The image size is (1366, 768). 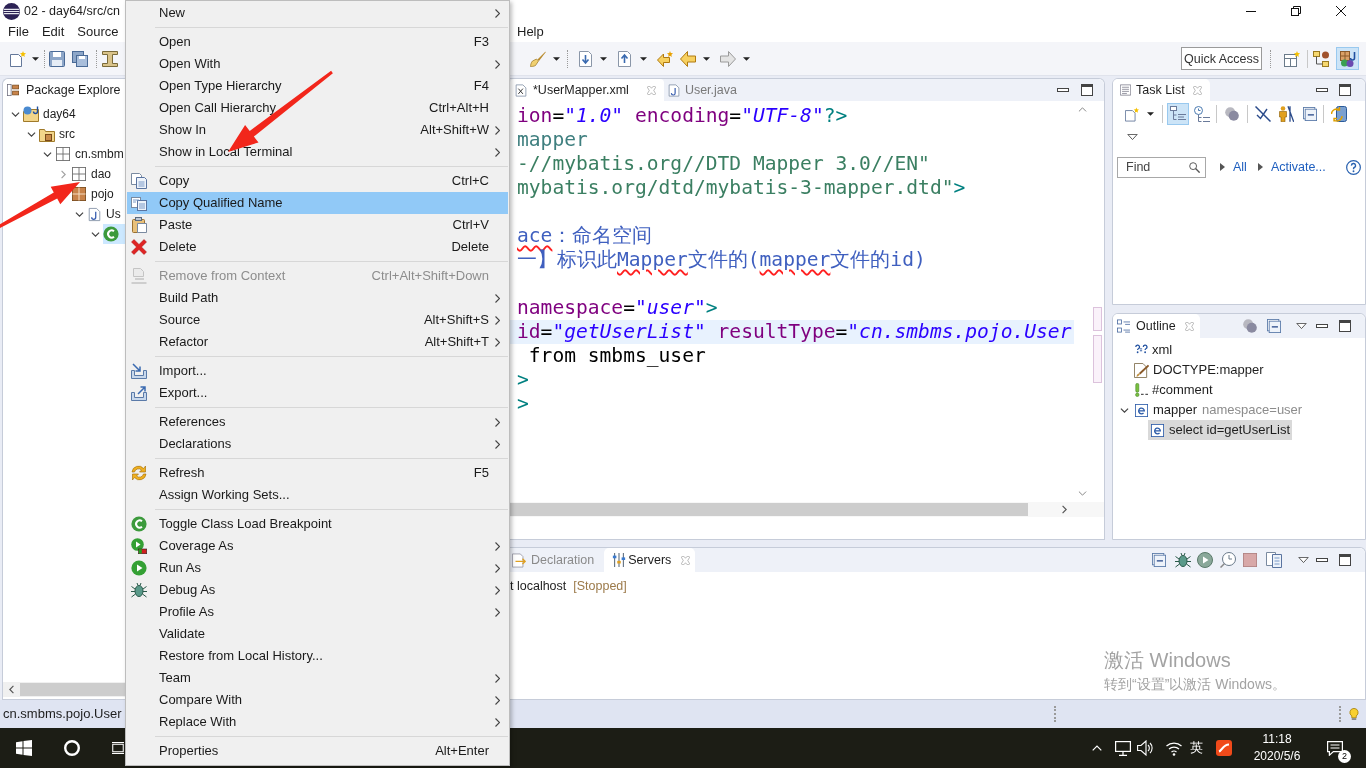 What do you see at coordinates (24, 748) in the screenshot?
I see `start-icon` at bounding box center [24, 748].